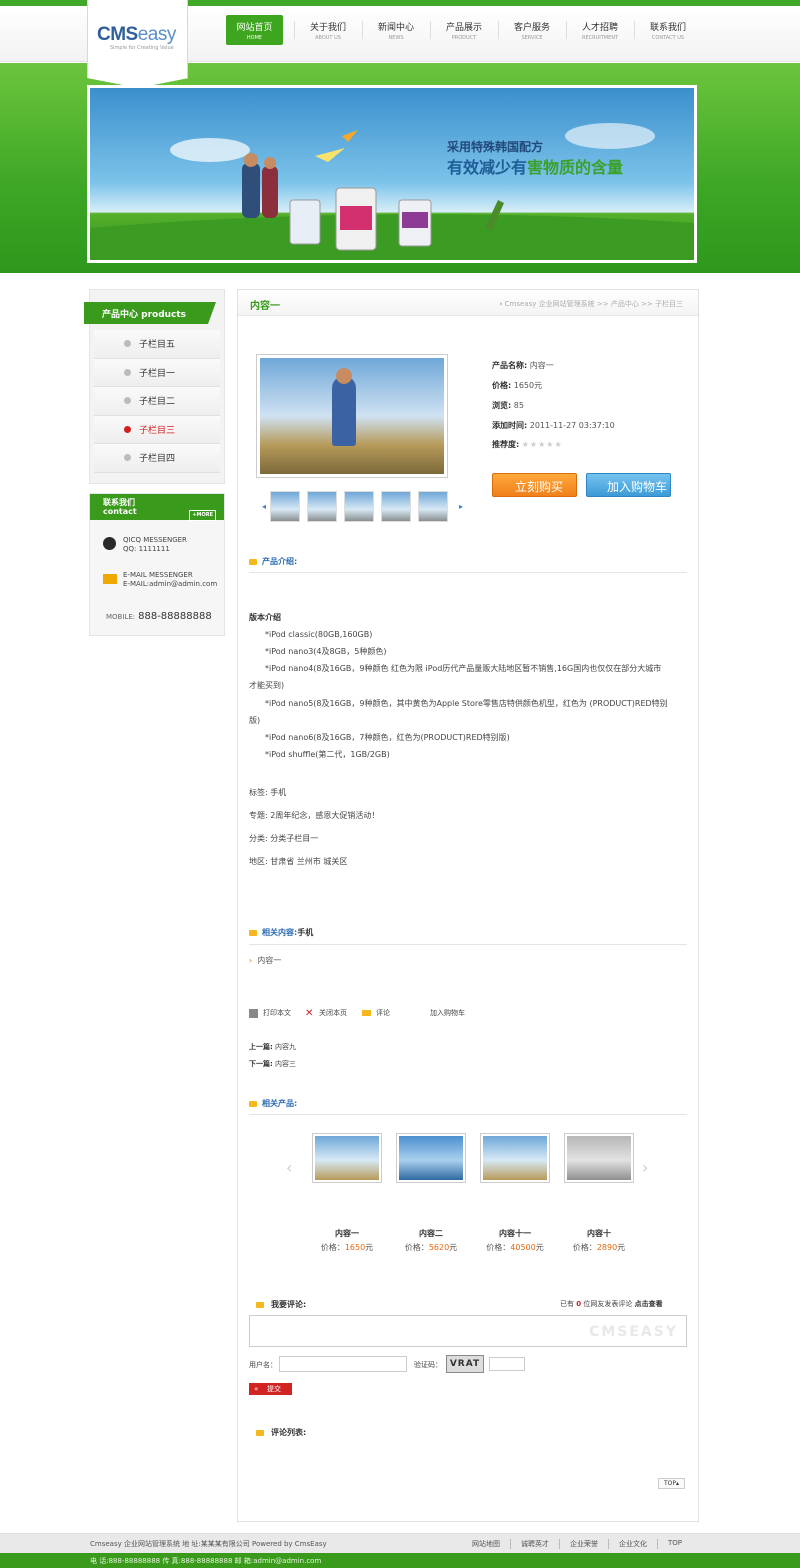 The image size is (800, 1568). What do you see at coordinates (428, 1365) in the screenshot?
I see `captcha-label: 验证码：` at bounding box center [428, 1365].